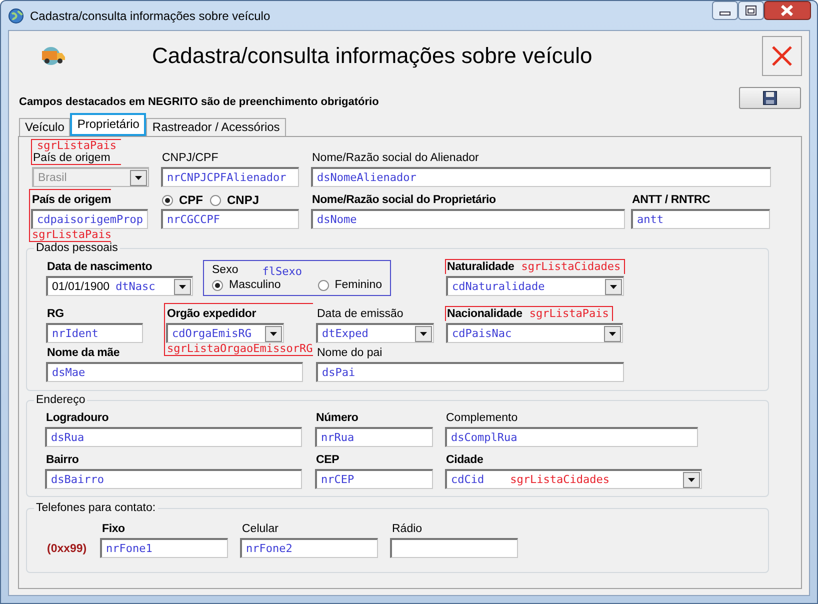 This screenshot has width=818, height=604. What do you see at coordinates (77, 248) in the screenshot?
I see `group-title: Dados pessoais` at bounding box center [77, 248].